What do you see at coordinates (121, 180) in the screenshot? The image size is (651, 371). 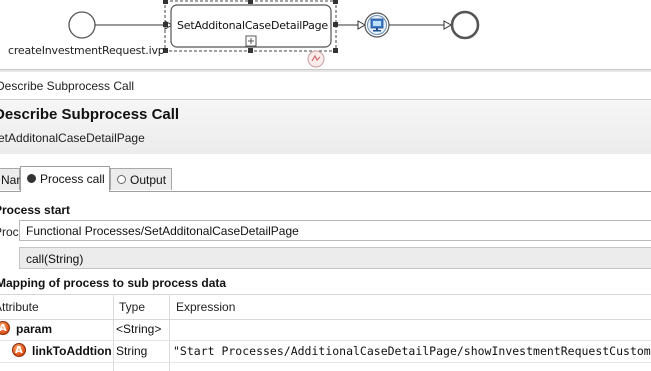 I see `radio-dot-icon` at bounding box center [121, 180].